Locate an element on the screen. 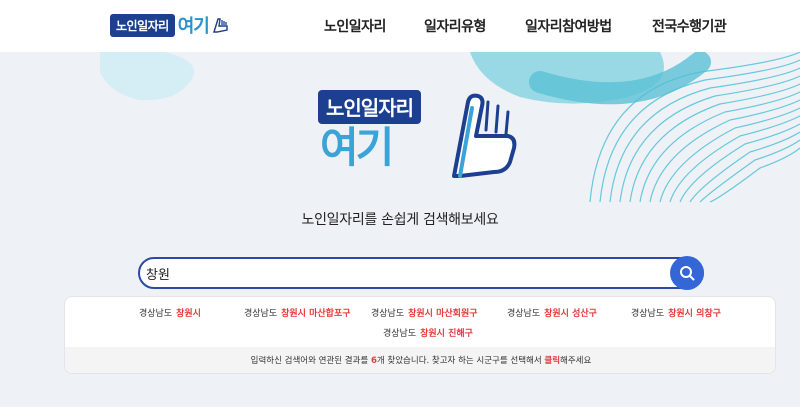 This screenshot has height=407, width=800. nav-item-job-types: 일자리유형 is located at coordinates (455, 26).